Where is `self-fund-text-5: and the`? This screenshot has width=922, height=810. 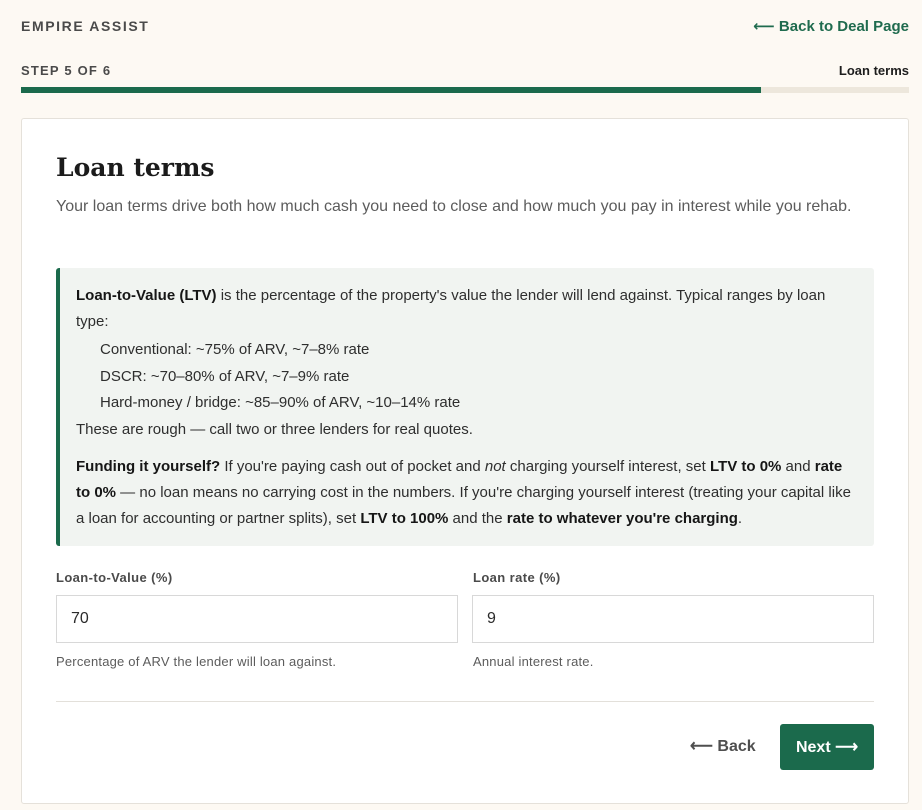 self-fund-text-5: and the is located at coordinates (477, 518).